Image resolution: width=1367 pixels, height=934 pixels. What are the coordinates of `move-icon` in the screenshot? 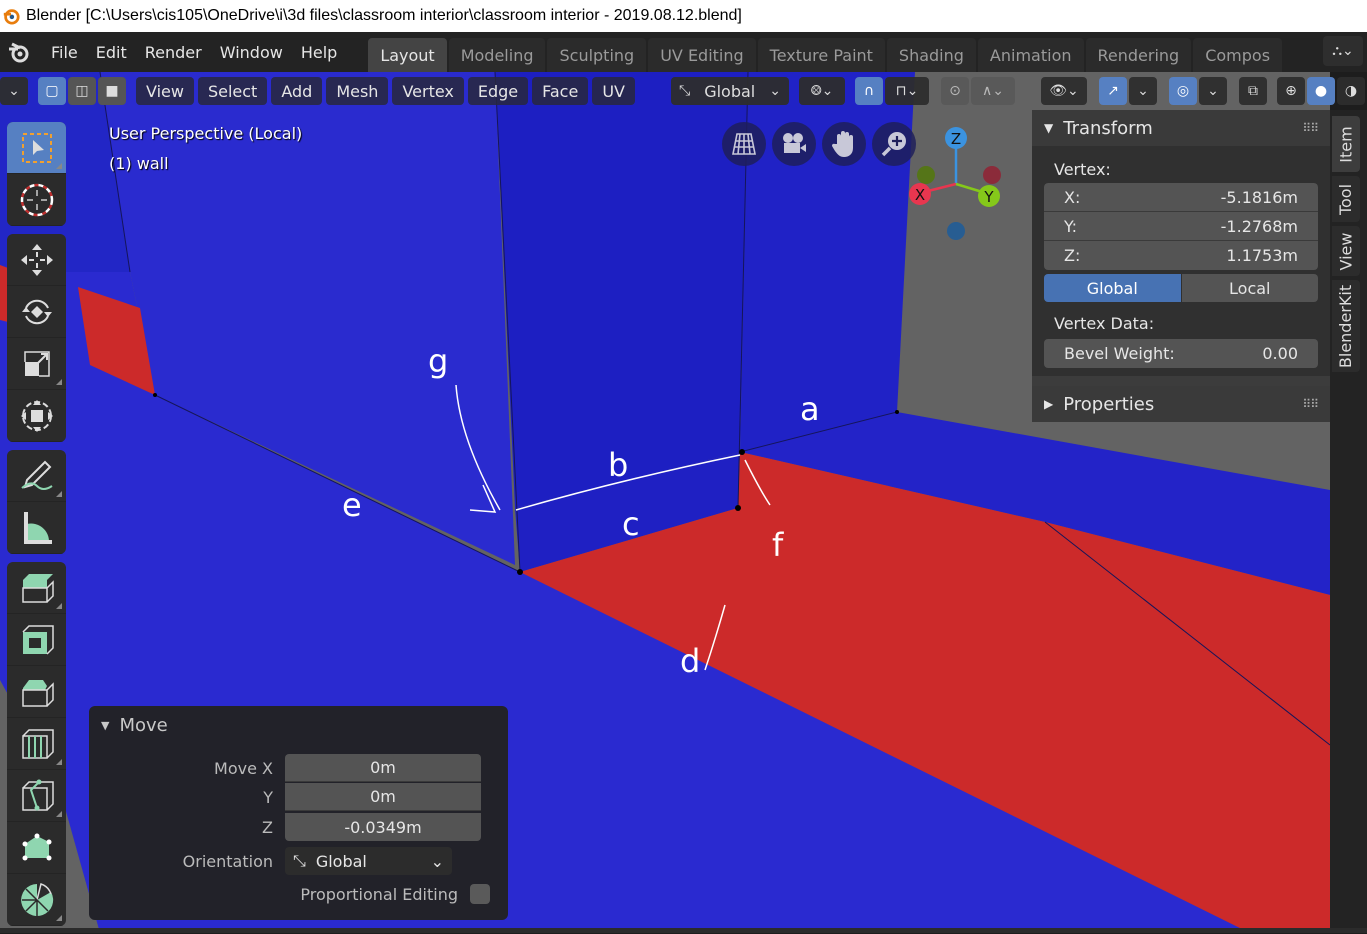 It's located at (37, 260).